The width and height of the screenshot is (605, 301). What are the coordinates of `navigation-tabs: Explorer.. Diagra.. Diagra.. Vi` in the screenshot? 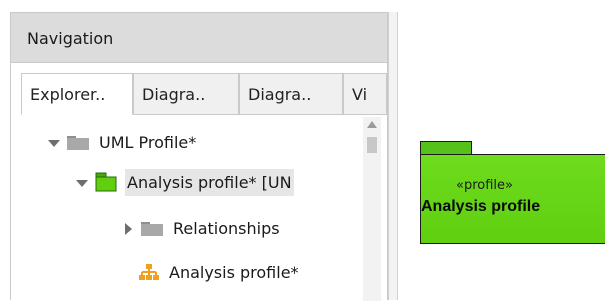 It's located at (199, 94).